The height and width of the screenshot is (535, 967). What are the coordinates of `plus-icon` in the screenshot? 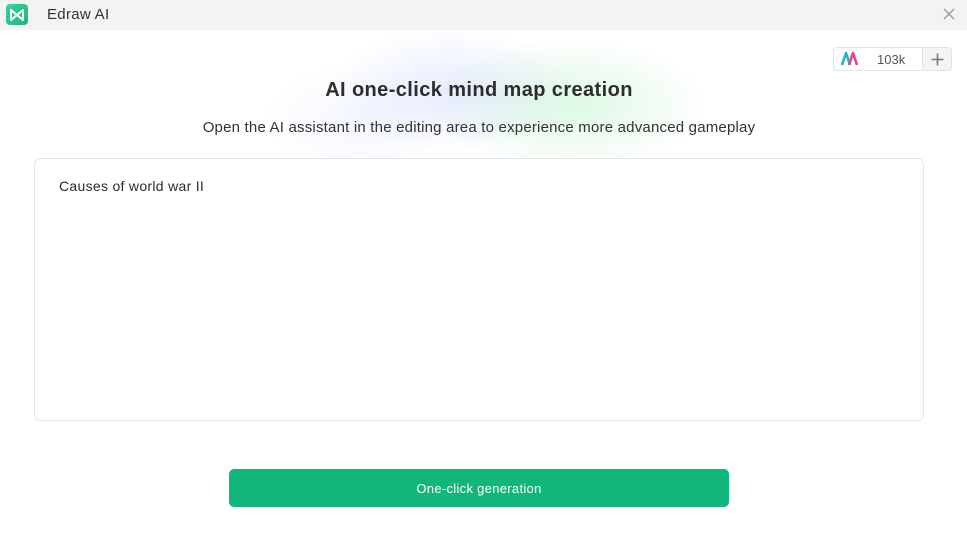 It's located at (937, 59).